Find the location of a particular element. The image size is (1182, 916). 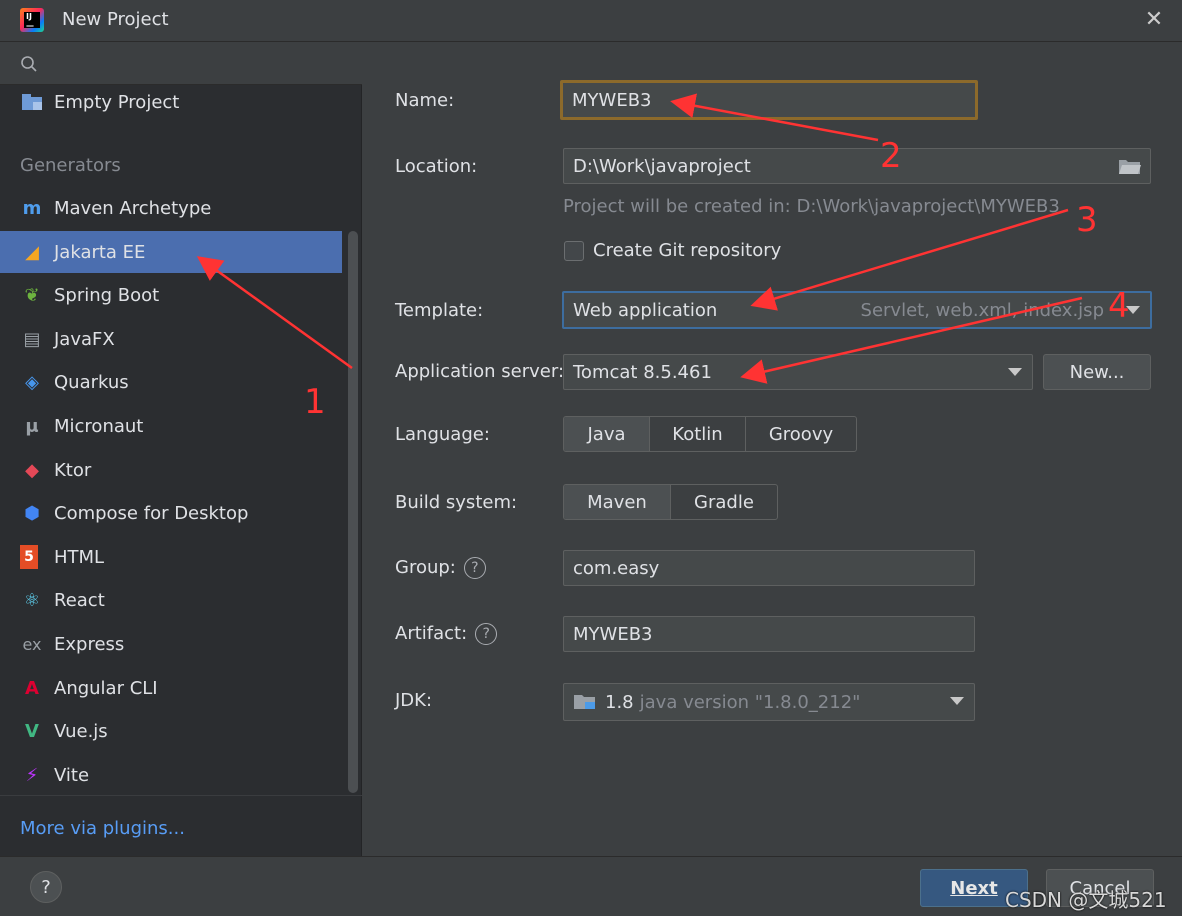

name-value: MYWEB3 is located at coordinates (612, 100).